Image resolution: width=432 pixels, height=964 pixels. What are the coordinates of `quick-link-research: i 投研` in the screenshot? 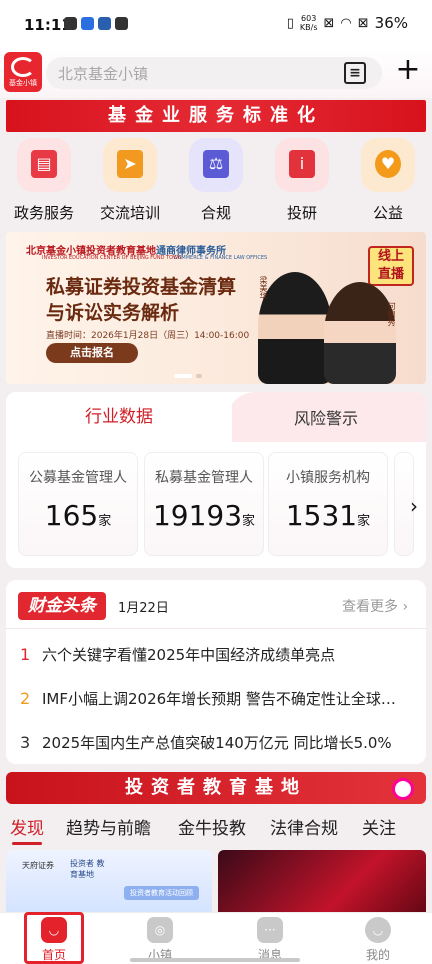 It's located at (302, 180).